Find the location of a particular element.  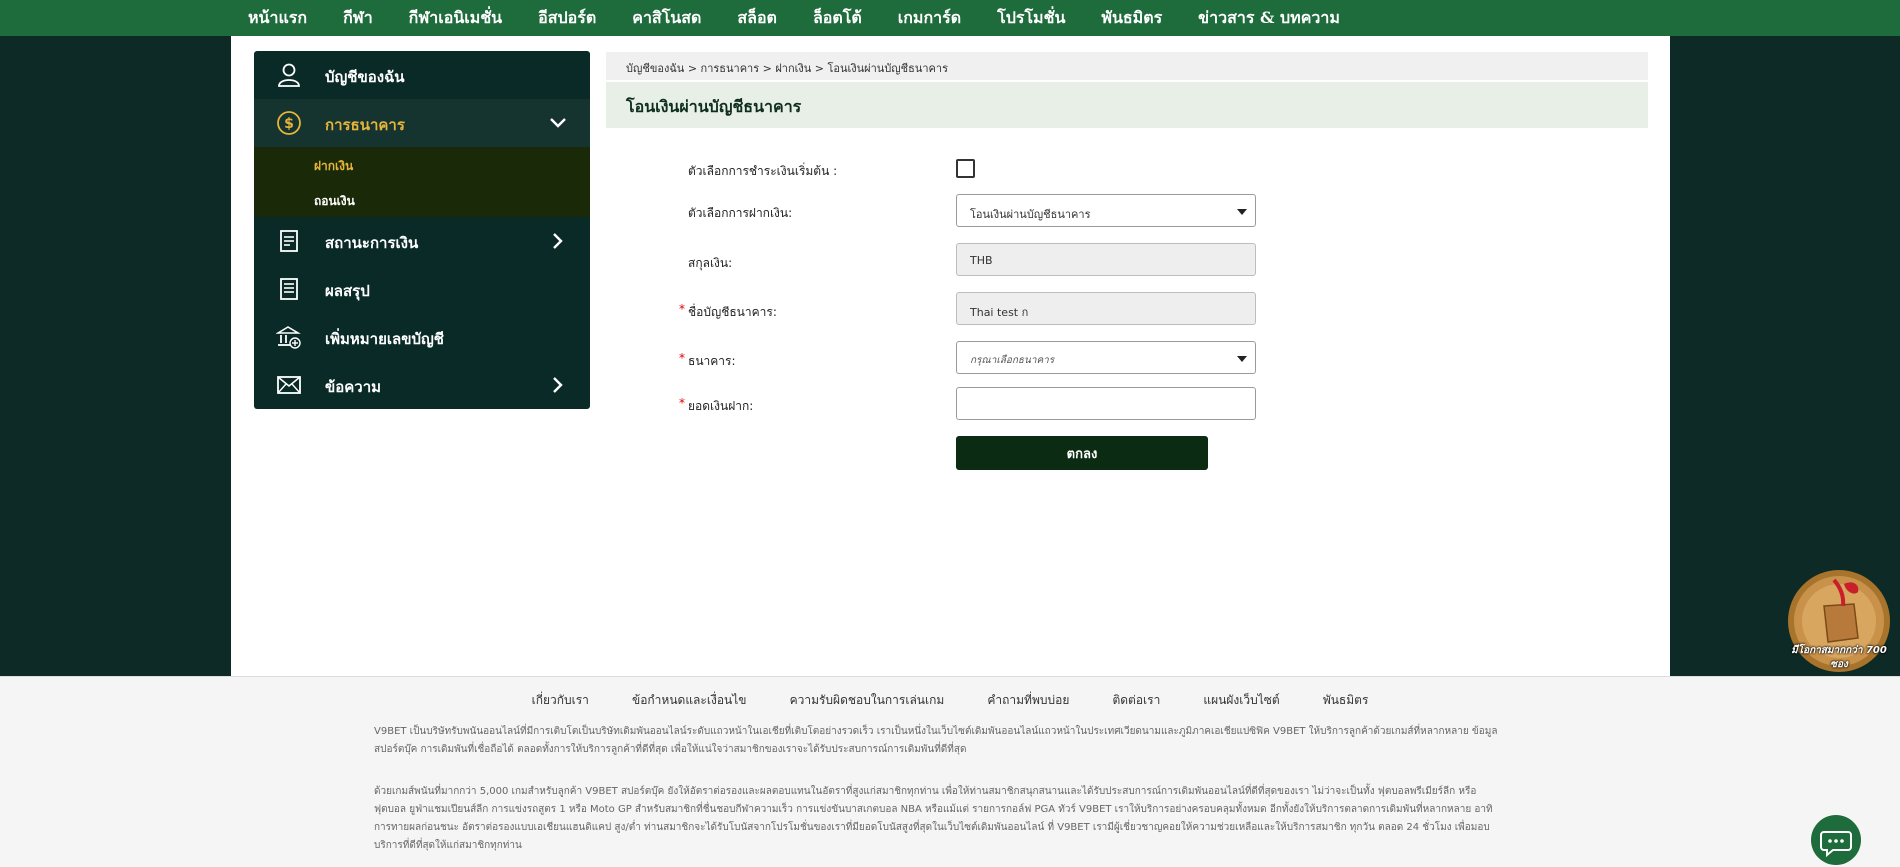

banking-submenu: ฝากเงิน ถอนเงิน is located at coordinates (422, 182).